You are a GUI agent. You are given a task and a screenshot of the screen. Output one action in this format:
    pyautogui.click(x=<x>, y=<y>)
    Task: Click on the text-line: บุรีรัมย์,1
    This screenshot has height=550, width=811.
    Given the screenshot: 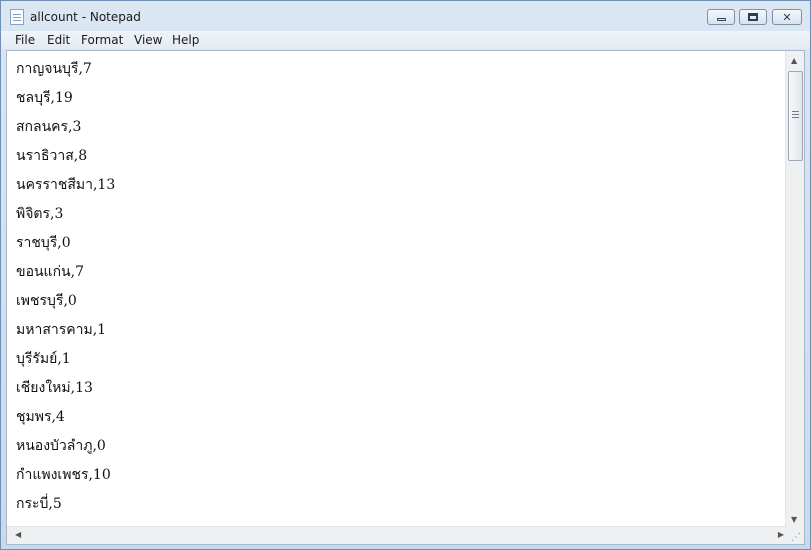 What is the action you would take?
    pyautogui.click(x=43, y=359)
    